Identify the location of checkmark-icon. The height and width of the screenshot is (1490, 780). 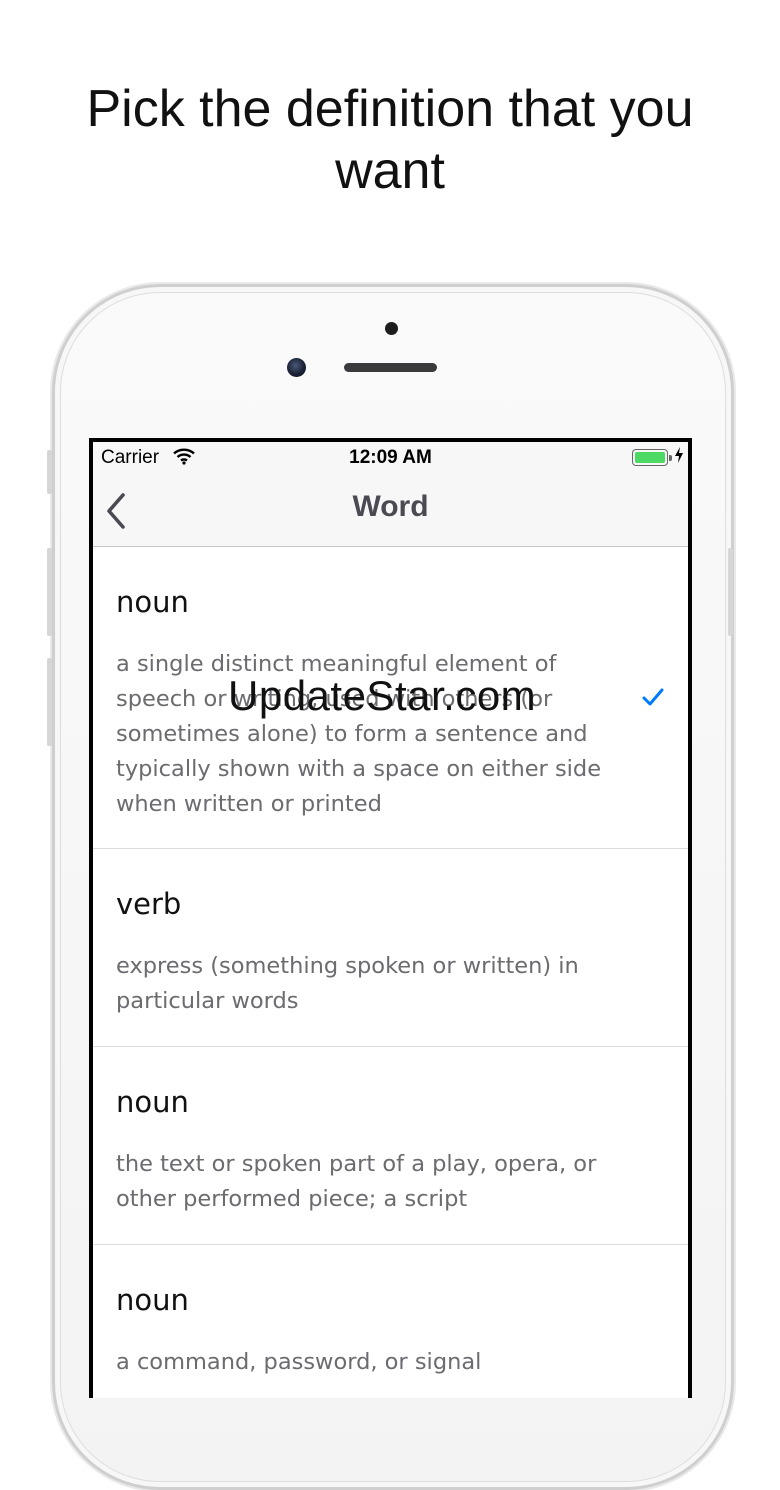
(653, 697).